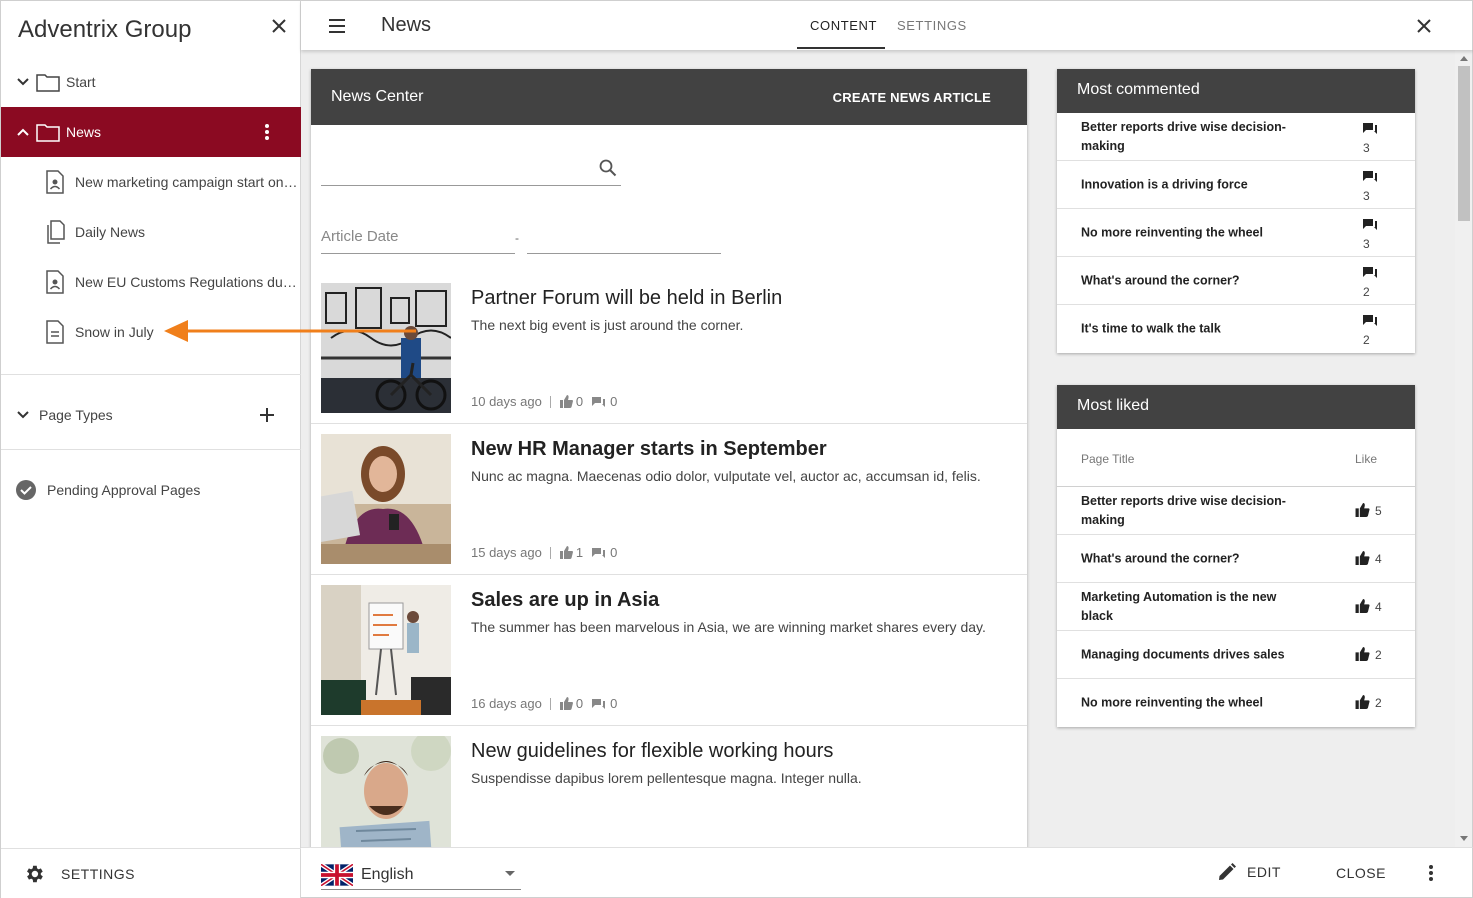 This screenshot has height=898, width=1473. Describe the element at coordinates (565, 600) in the screenshot. I see `article-title: Sales are up in Asia` at that location.